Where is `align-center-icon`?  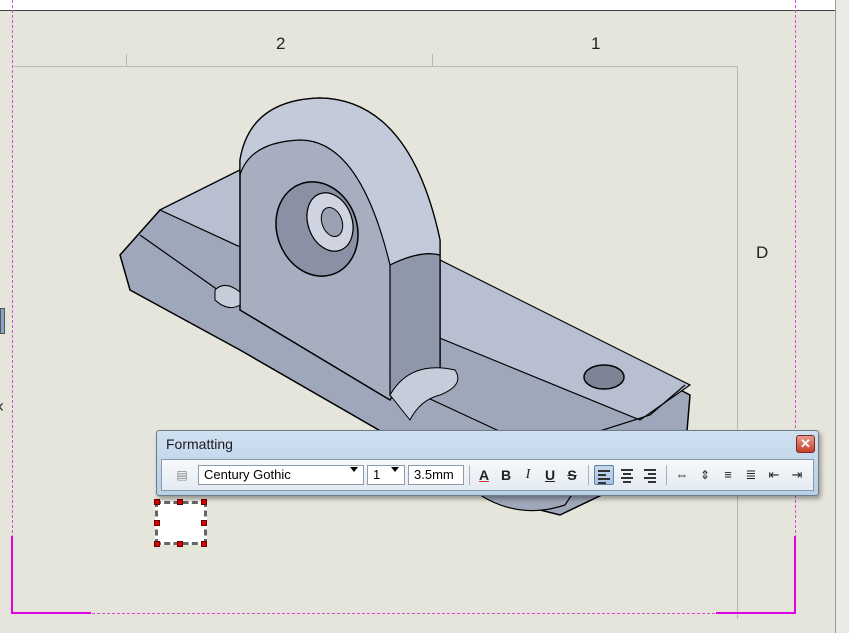 align-center-icon is located at coordinates (627, 475).